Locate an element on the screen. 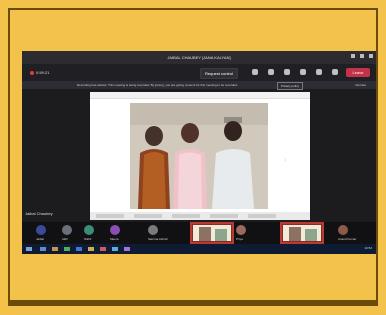  mic-icon is located at coordinates (335, 72).